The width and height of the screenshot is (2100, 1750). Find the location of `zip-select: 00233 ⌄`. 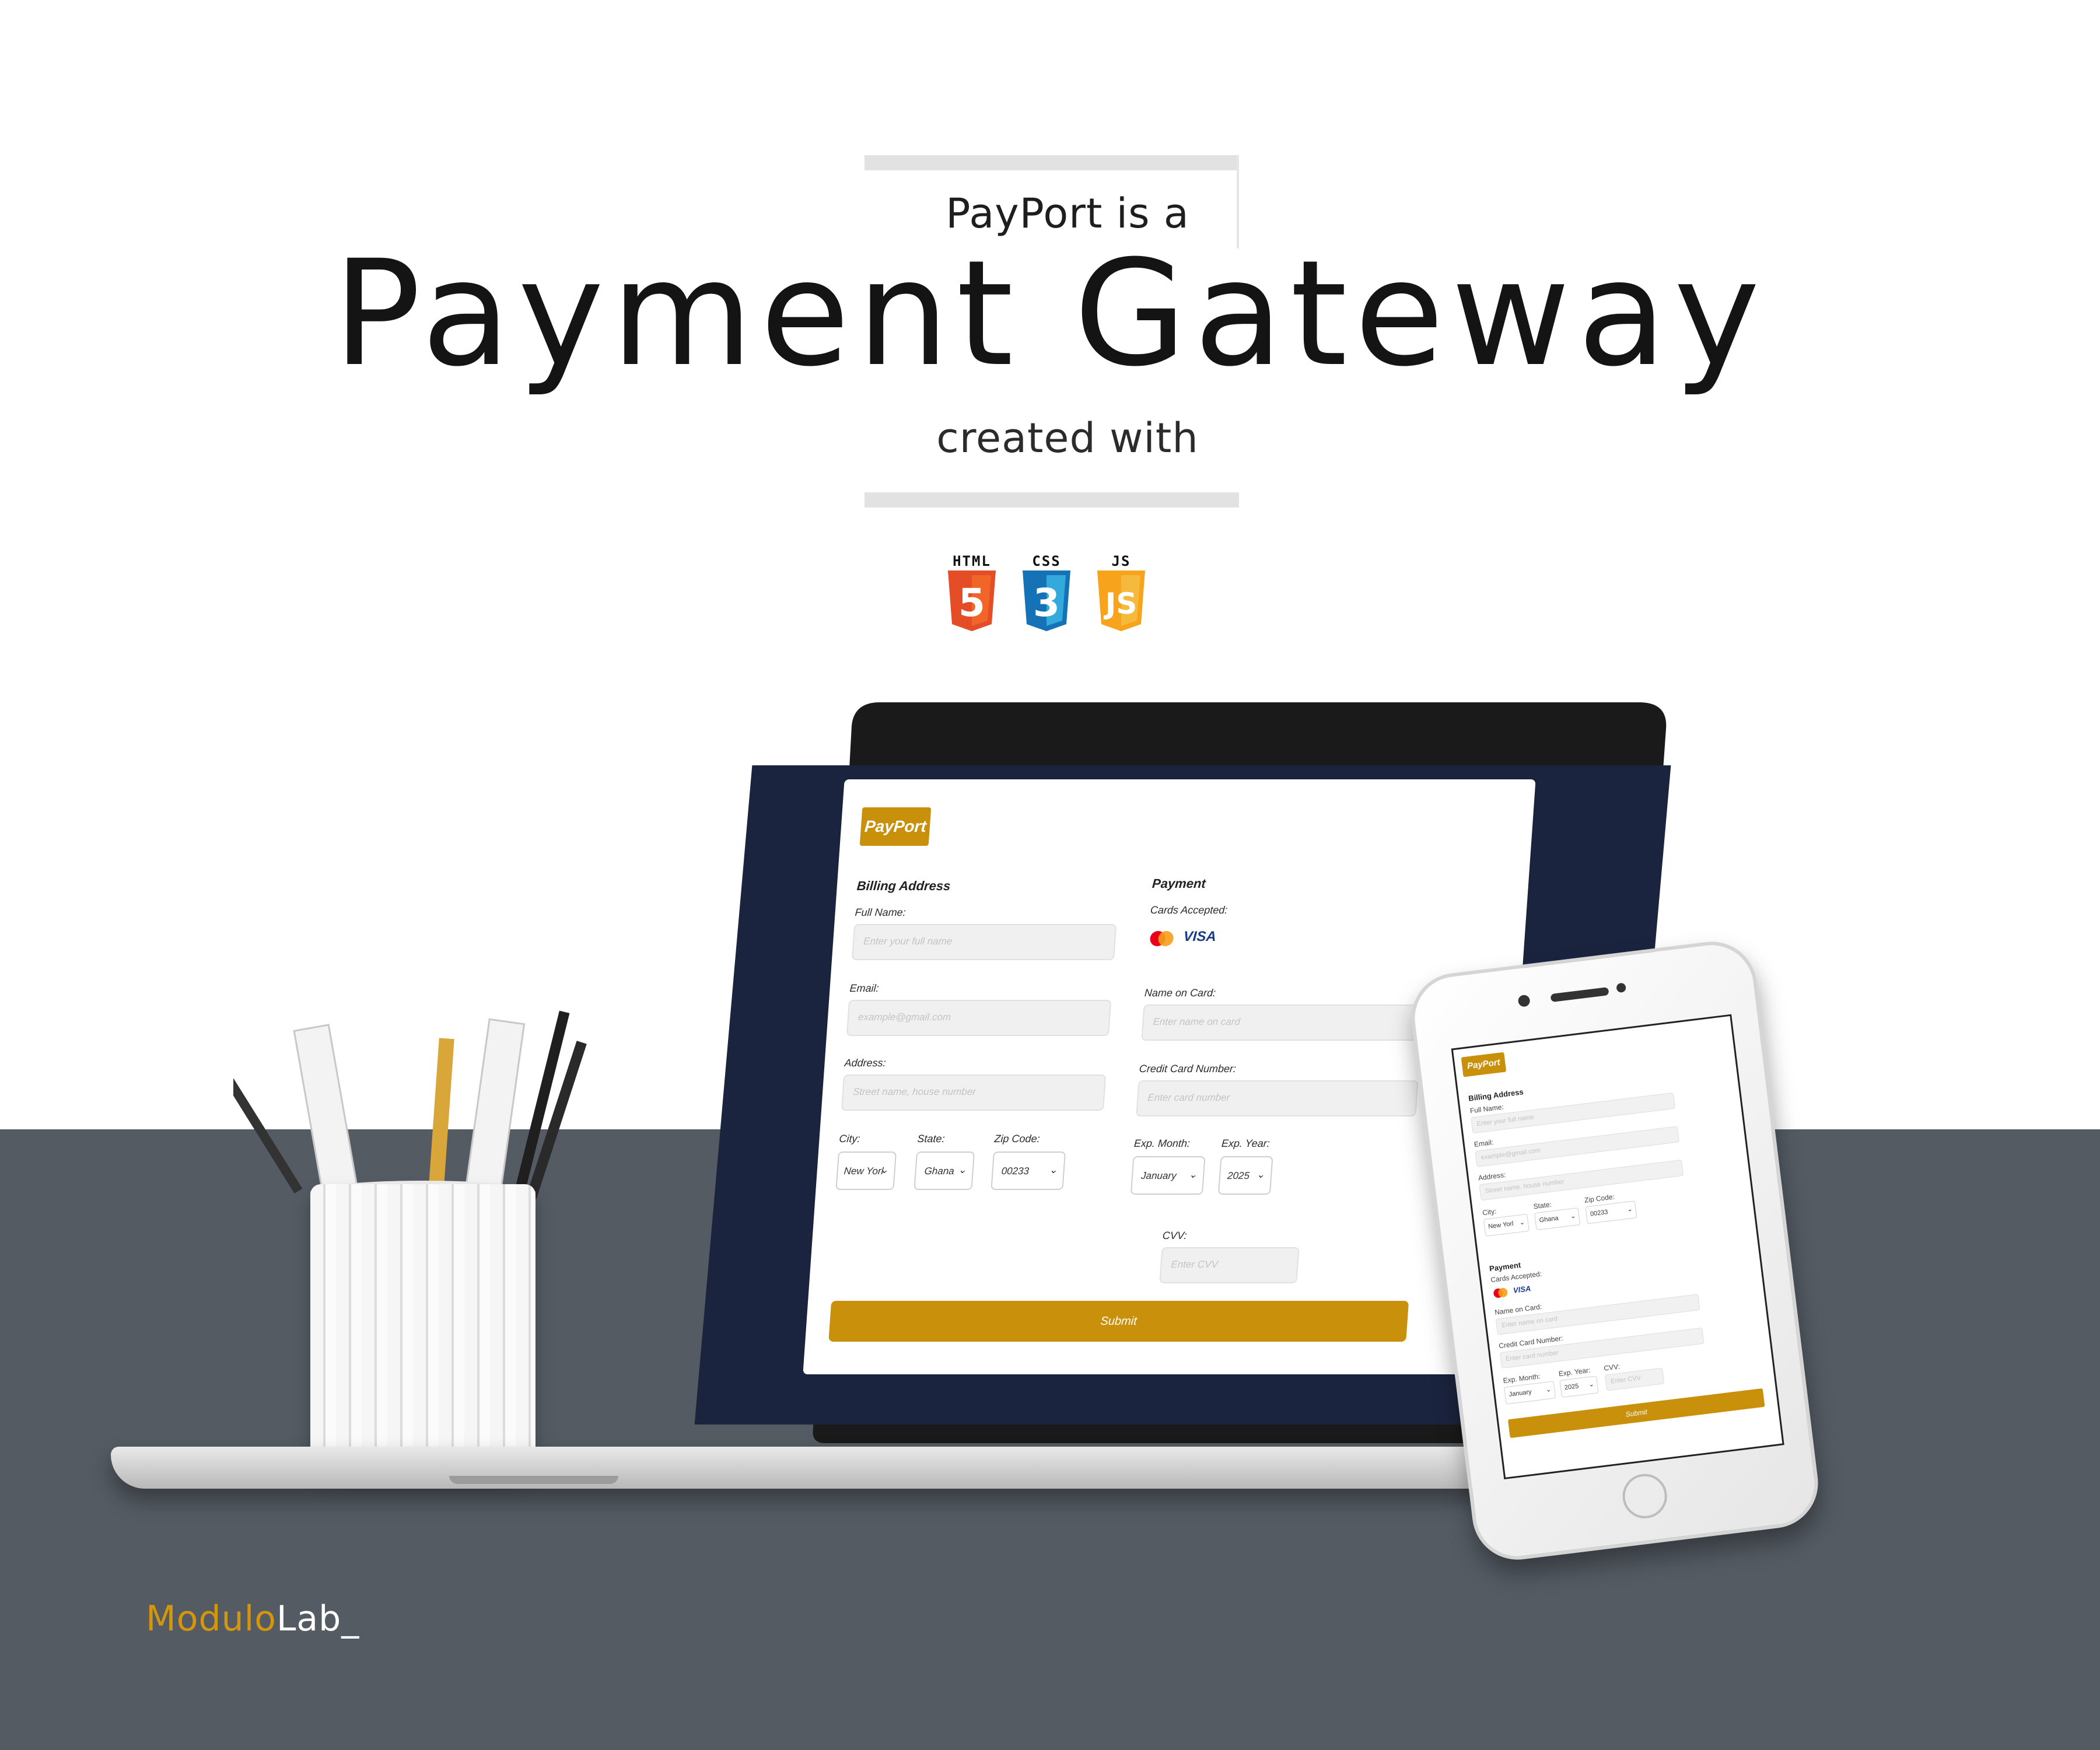

zip-select: 00233 ⌄ is located at coordinates (1028, 1171).